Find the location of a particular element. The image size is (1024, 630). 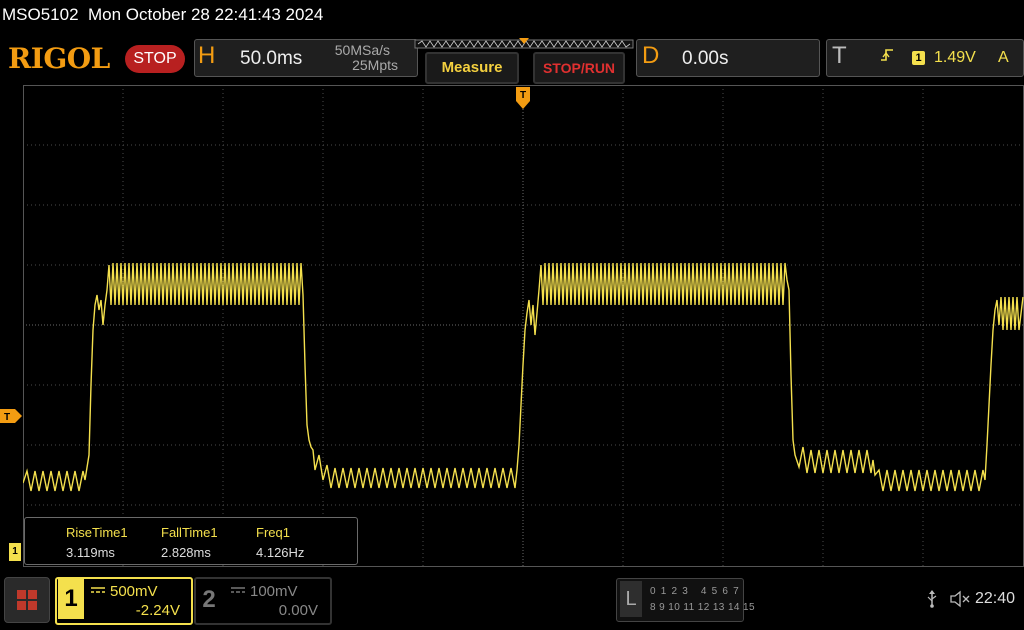

trigger-label: T is located at coordinates (839, 55).